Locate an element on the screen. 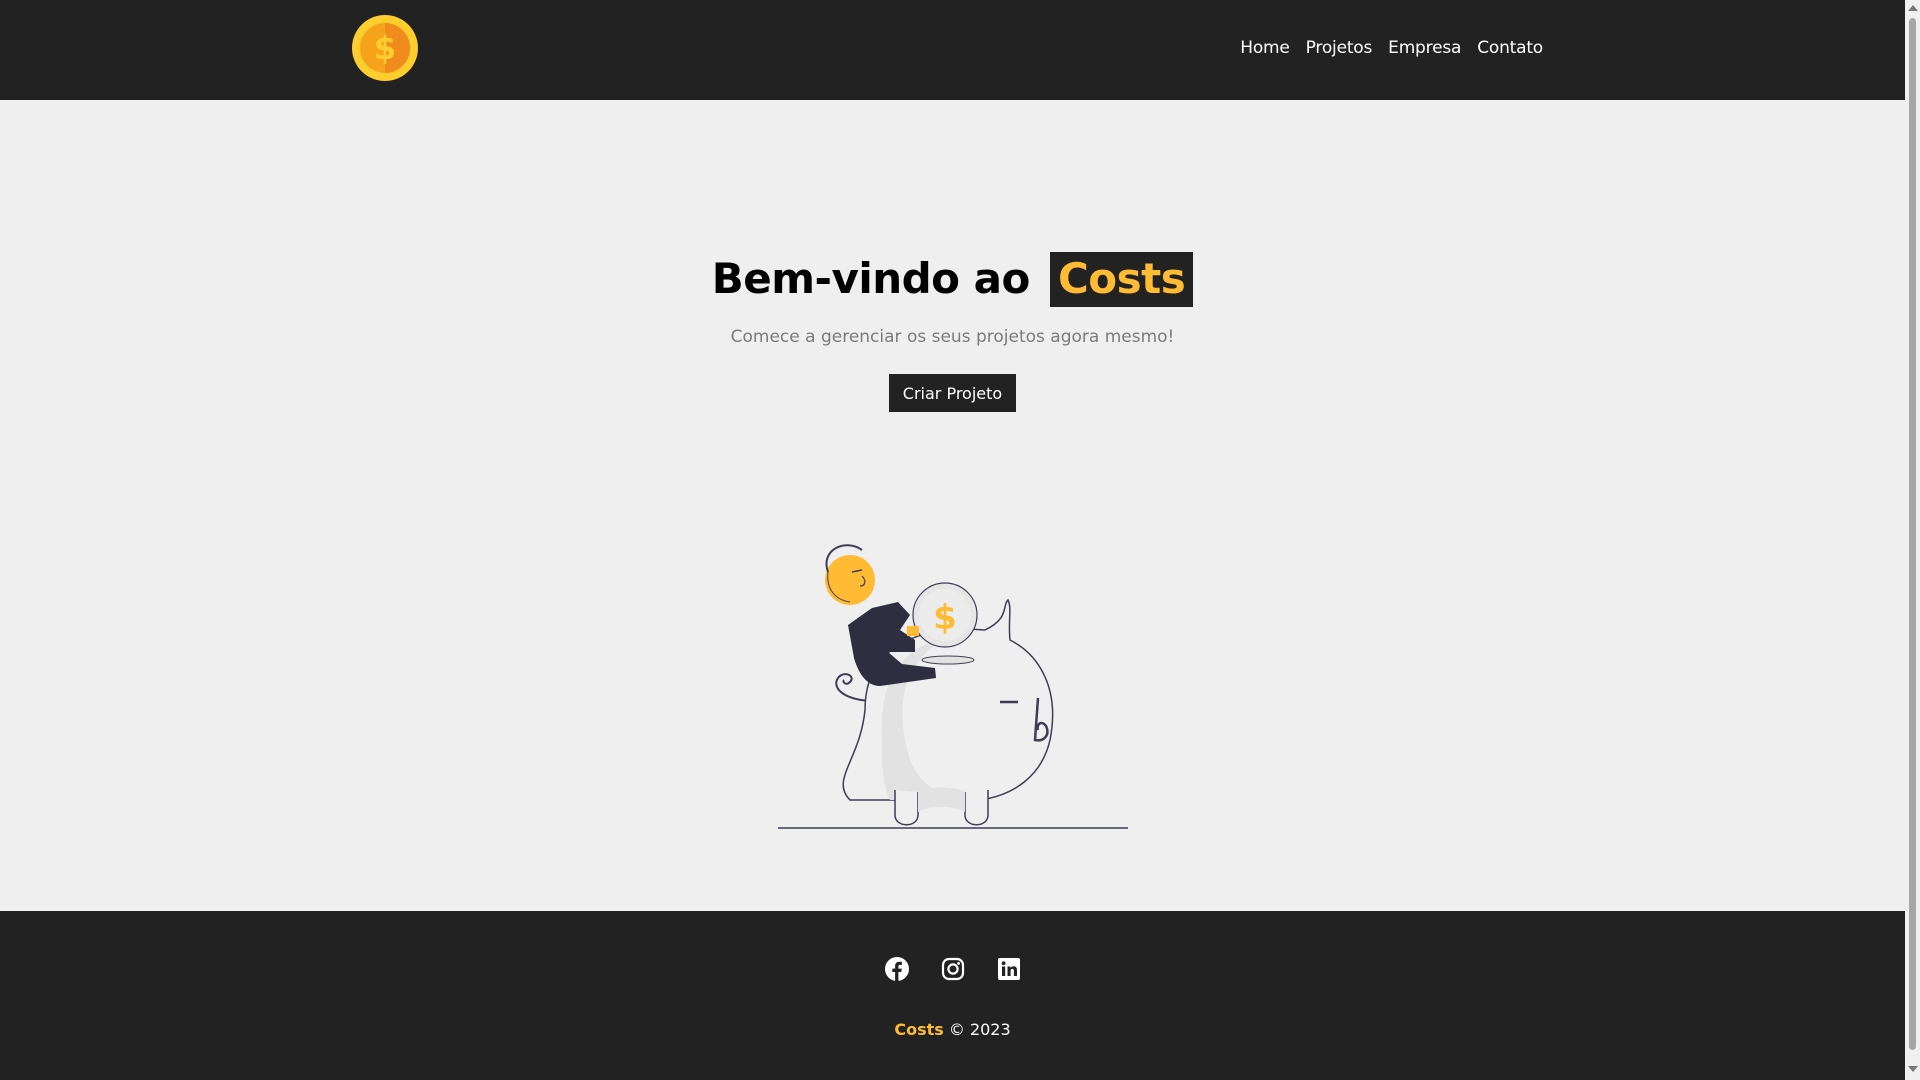 This screenshot has height=1080, width=1920. linkedin-link is located at coordinates (1009, 969).